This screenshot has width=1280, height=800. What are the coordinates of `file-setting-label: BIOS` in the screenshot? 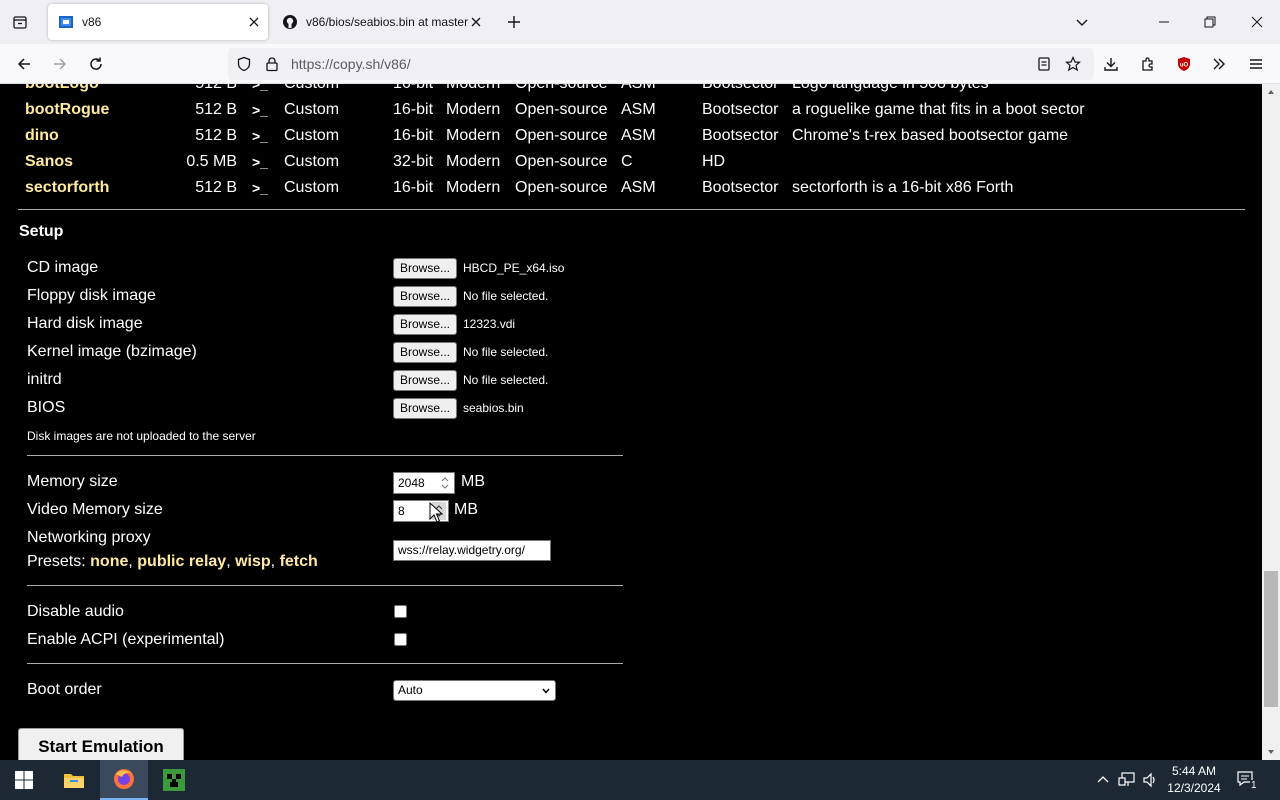 It's located at (46, 407).